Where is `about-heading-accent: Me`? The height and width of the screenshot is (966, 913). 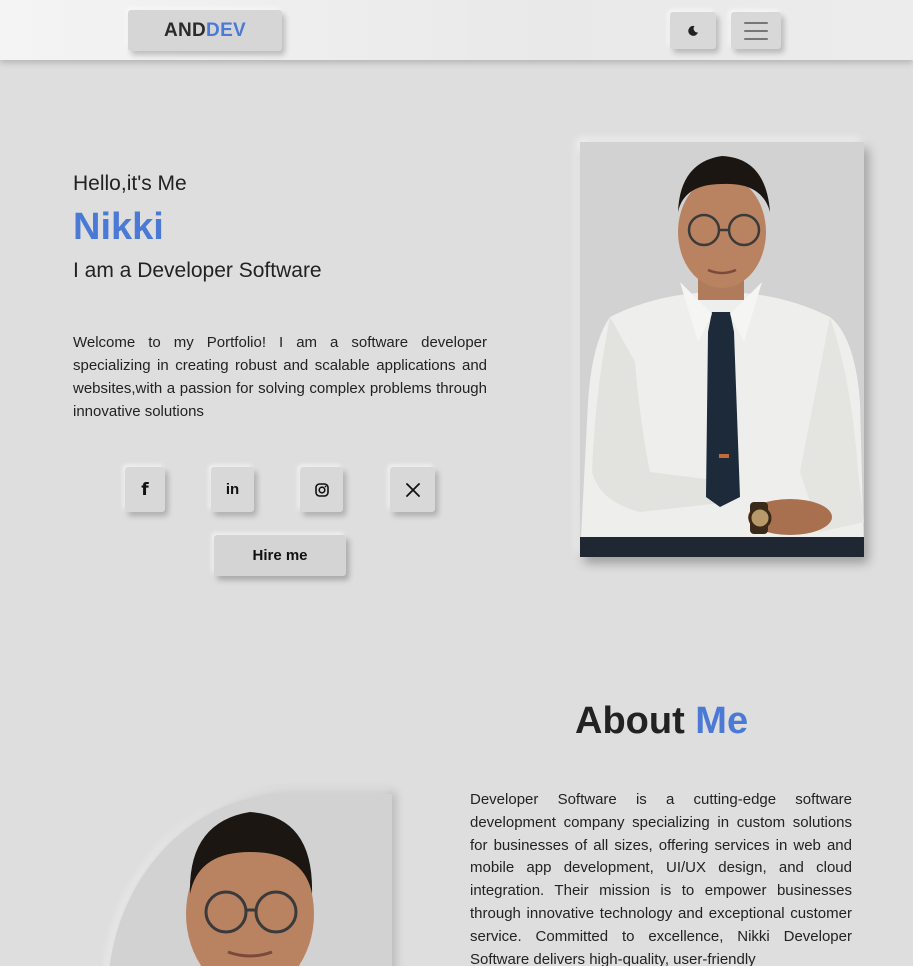
about-heading-accent: Me is located at coordinates (722, 721).